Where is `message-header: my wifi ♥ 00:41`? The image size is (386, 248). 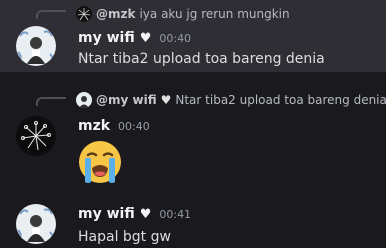 message-header: my wifi ♥ 00:41 is located at coordinates (134, 214).